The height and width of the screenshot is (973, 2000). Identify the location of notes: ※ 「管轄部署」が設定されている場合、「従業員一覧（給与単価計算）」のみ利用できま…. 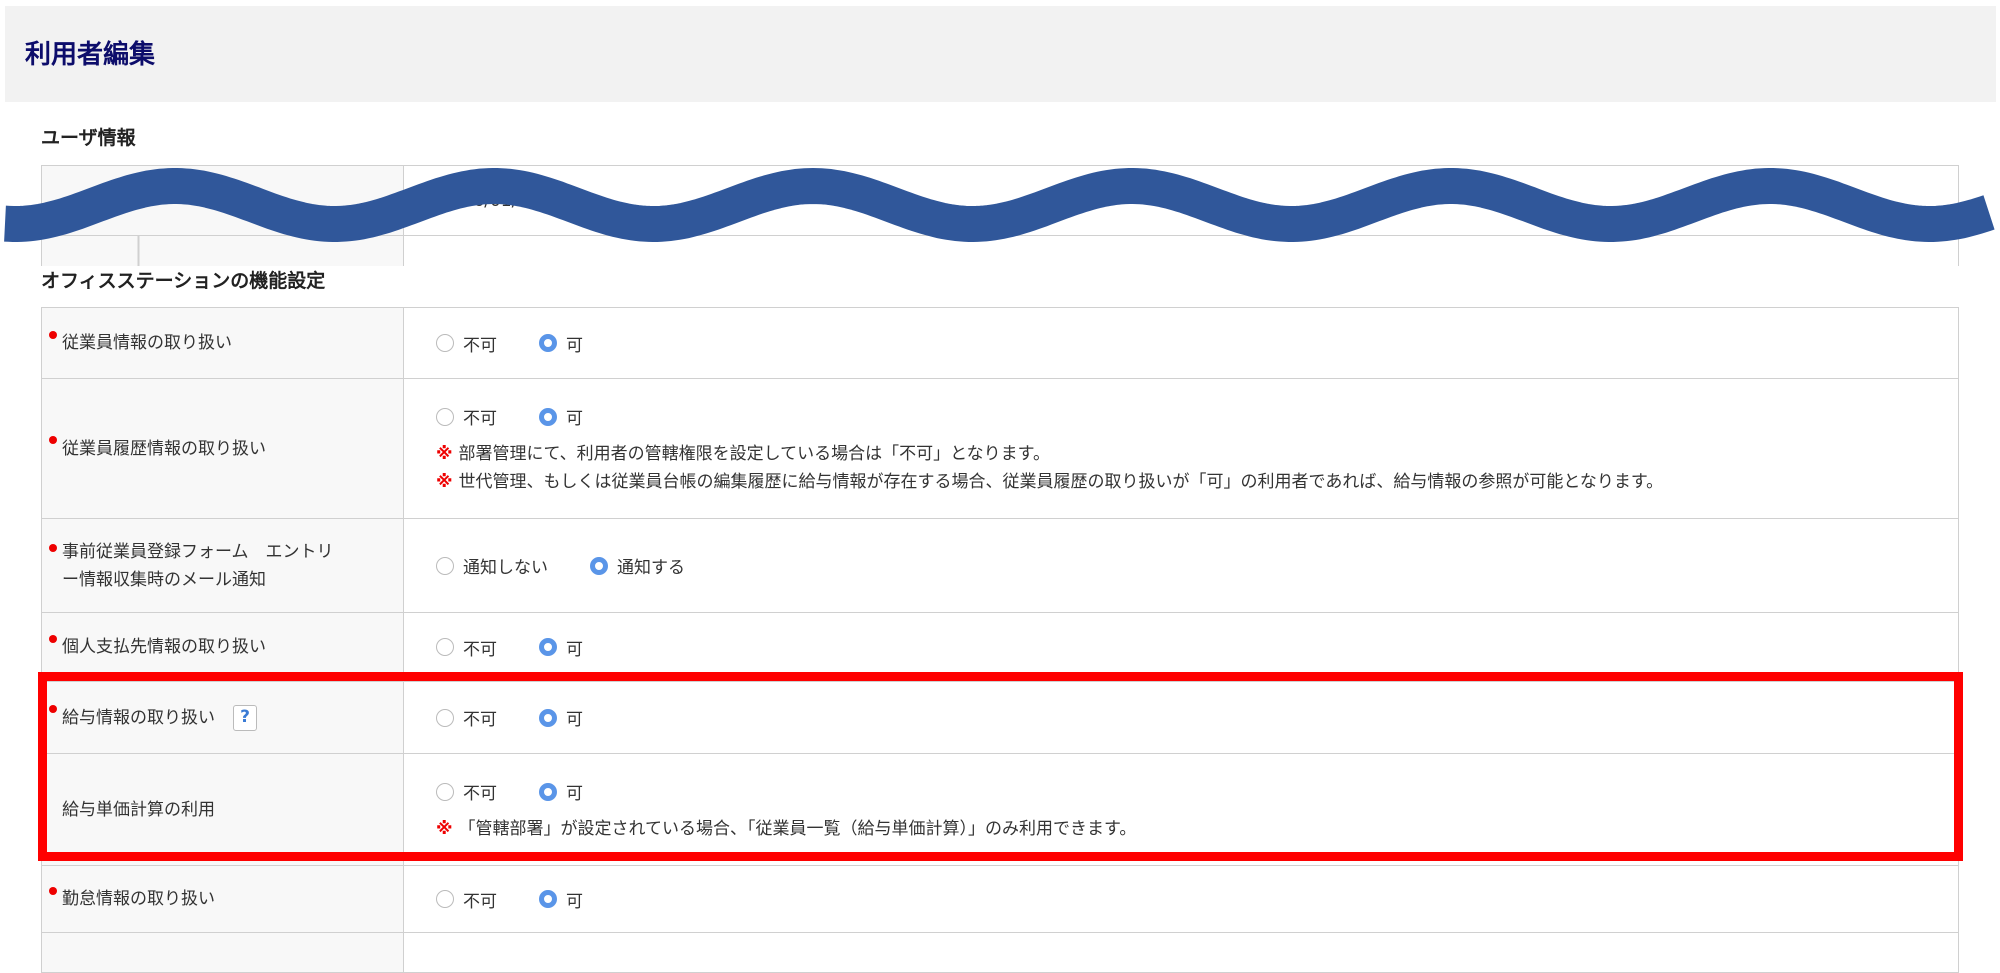
(1197, 829).